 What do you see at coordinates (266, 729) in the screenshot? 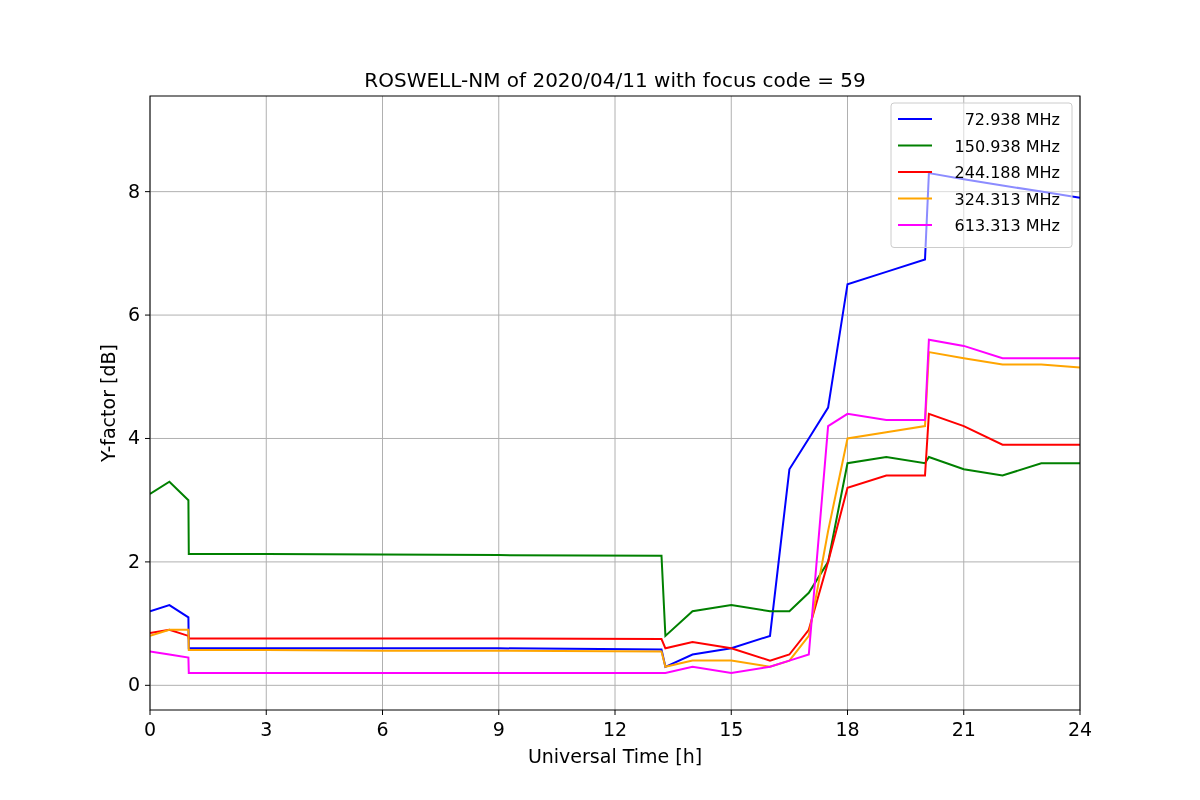
I see `tick-label: 3` at bounding box center [266, 729].